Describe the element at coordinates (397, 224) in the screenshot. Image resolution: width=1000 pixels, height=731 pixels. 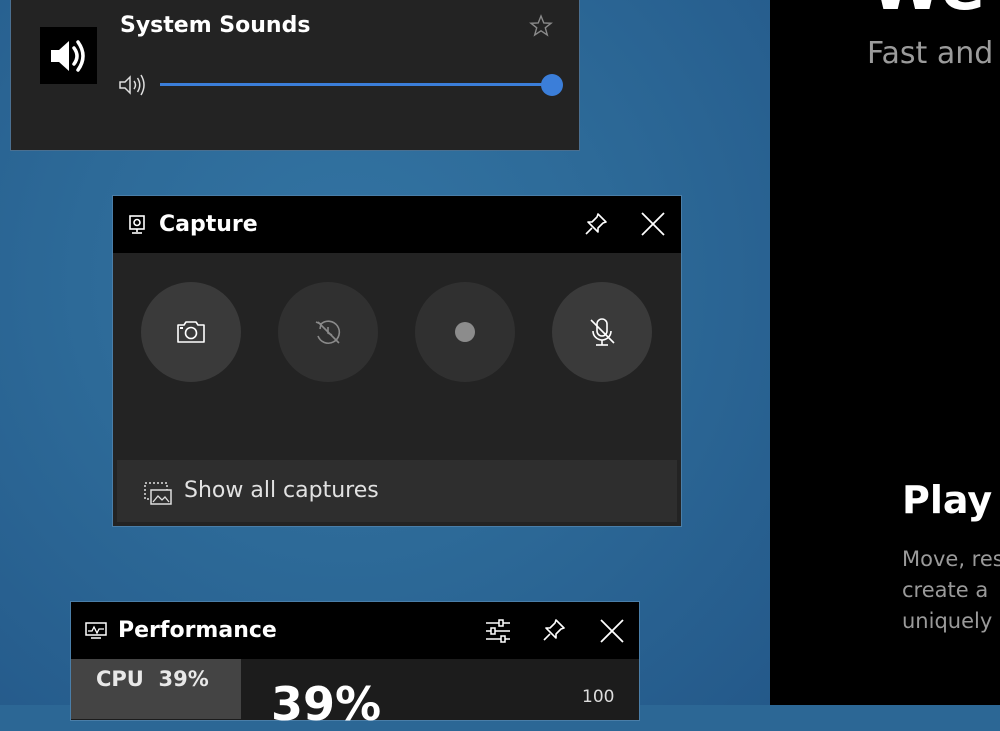
I see `capture-header: Capture` at that location.